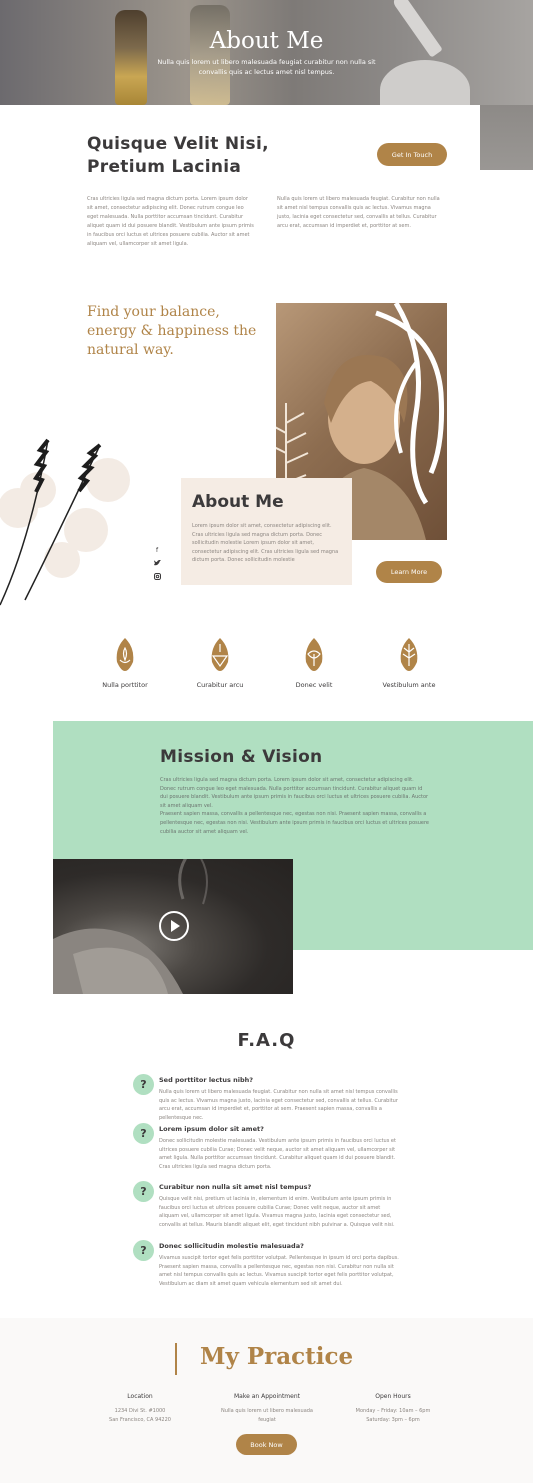 This screenshot has height=1483, width=533. I want to click on page-title: About Me, so click(266, 41).